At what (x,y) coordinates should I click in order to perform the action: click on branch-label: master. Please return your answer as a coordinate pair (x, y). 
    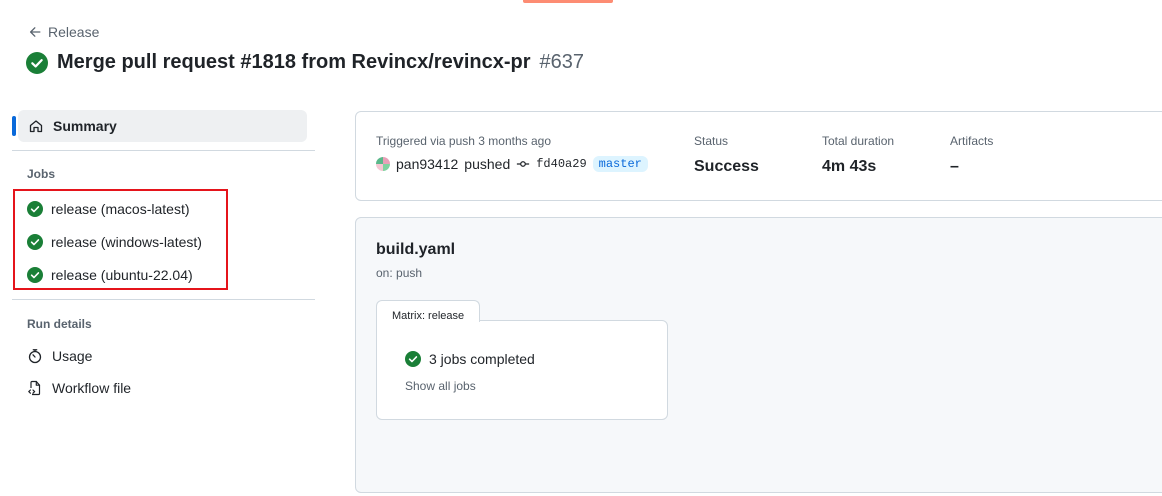
    Looking at the image, I should click on (620, 164).